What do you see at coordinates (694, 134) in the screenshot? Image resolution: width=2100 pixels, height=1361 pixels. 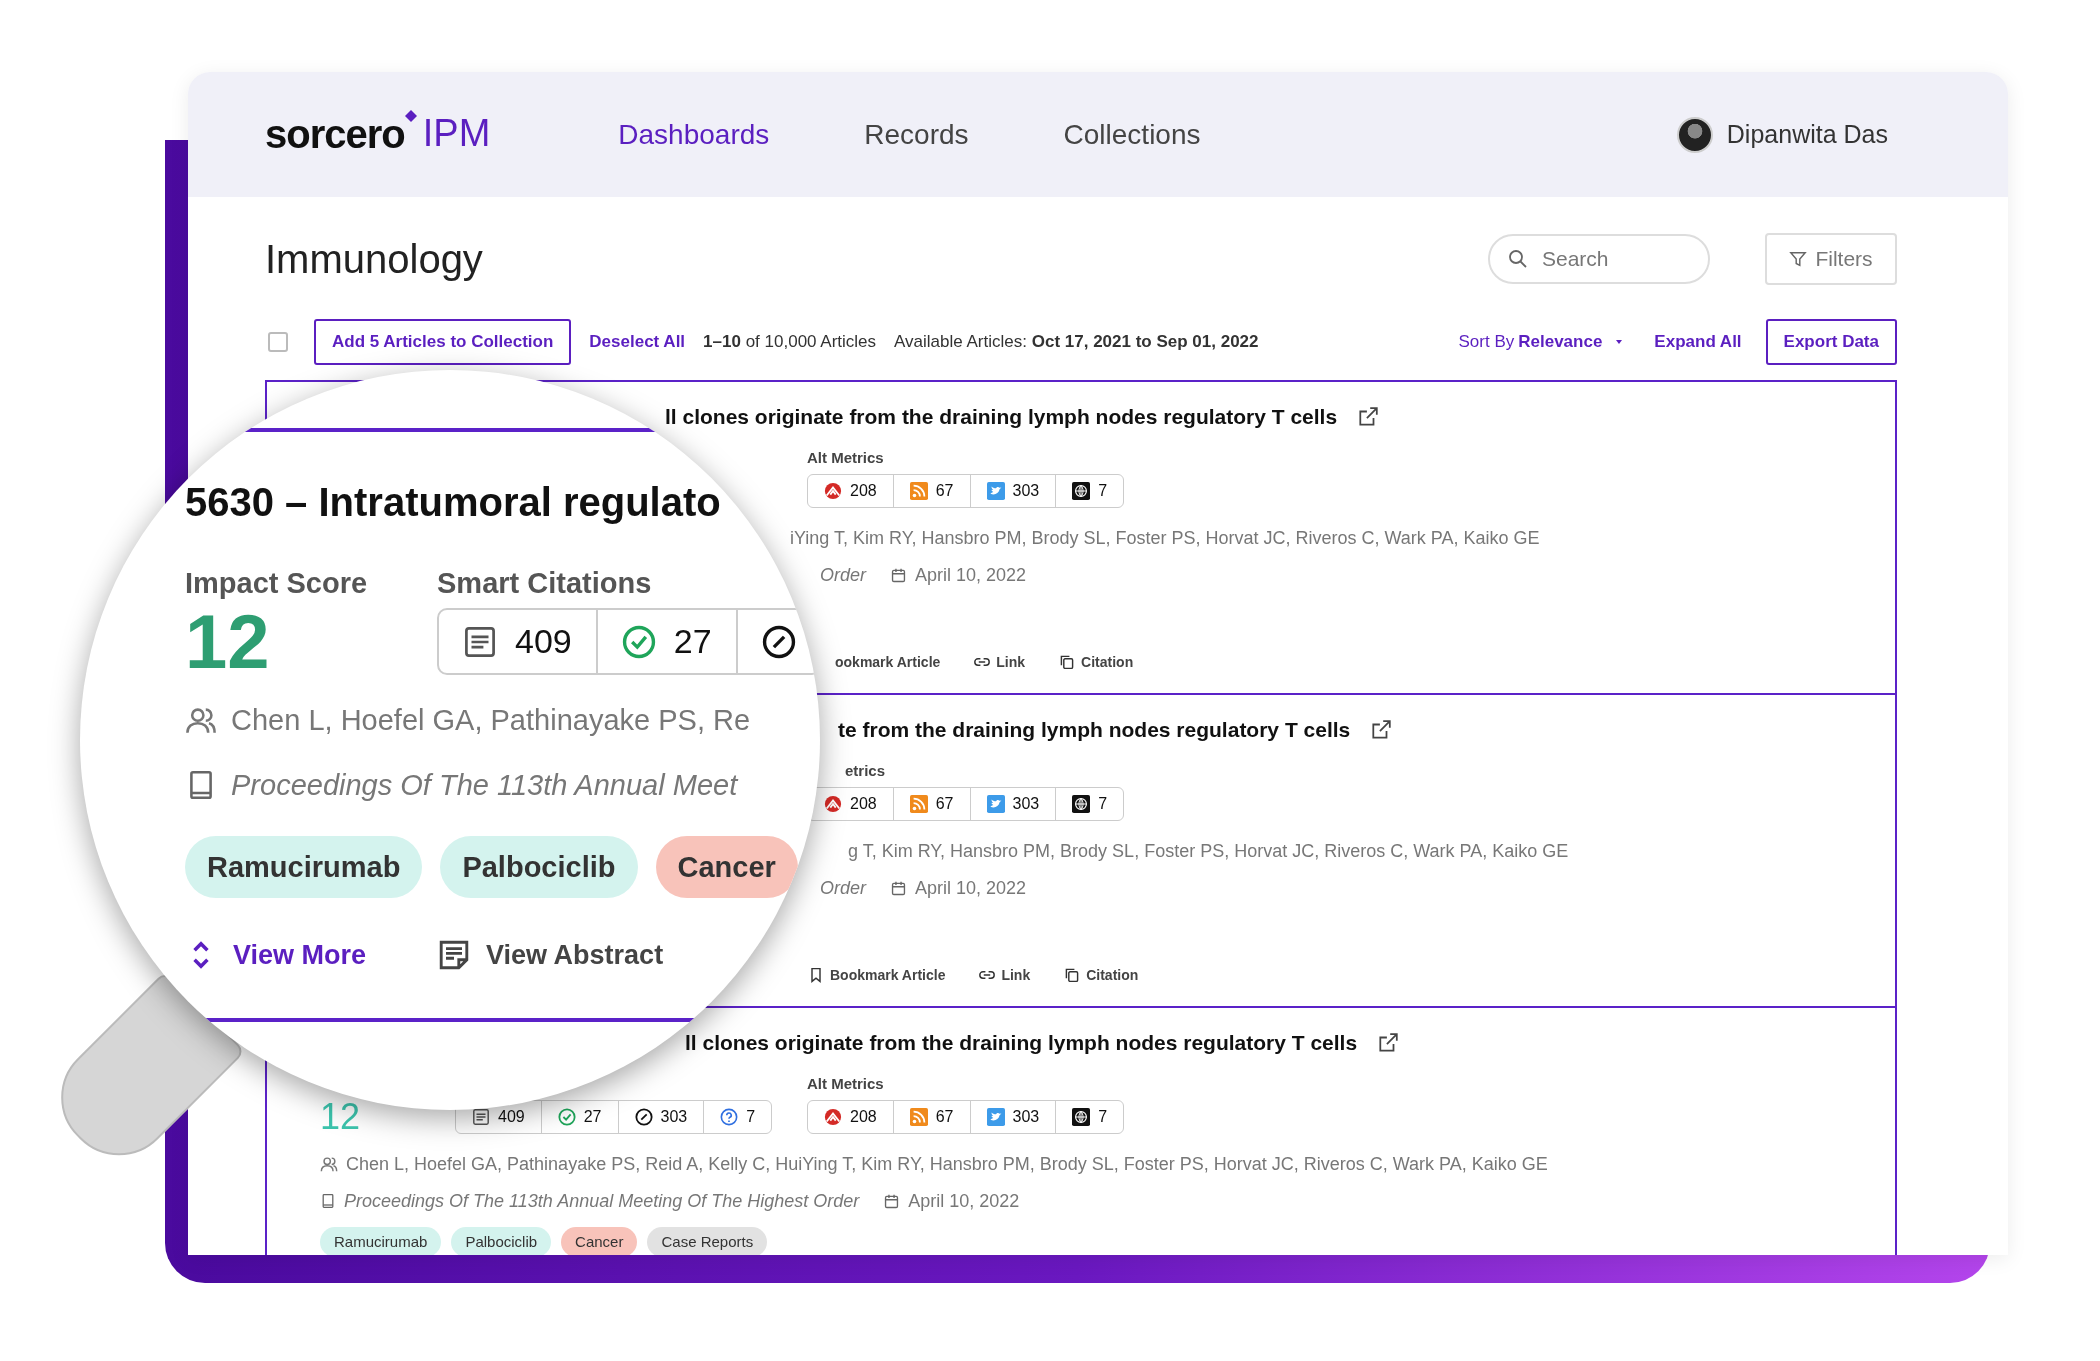 I see `nav-tab: Dashboards` at bounding box center [694, 134].